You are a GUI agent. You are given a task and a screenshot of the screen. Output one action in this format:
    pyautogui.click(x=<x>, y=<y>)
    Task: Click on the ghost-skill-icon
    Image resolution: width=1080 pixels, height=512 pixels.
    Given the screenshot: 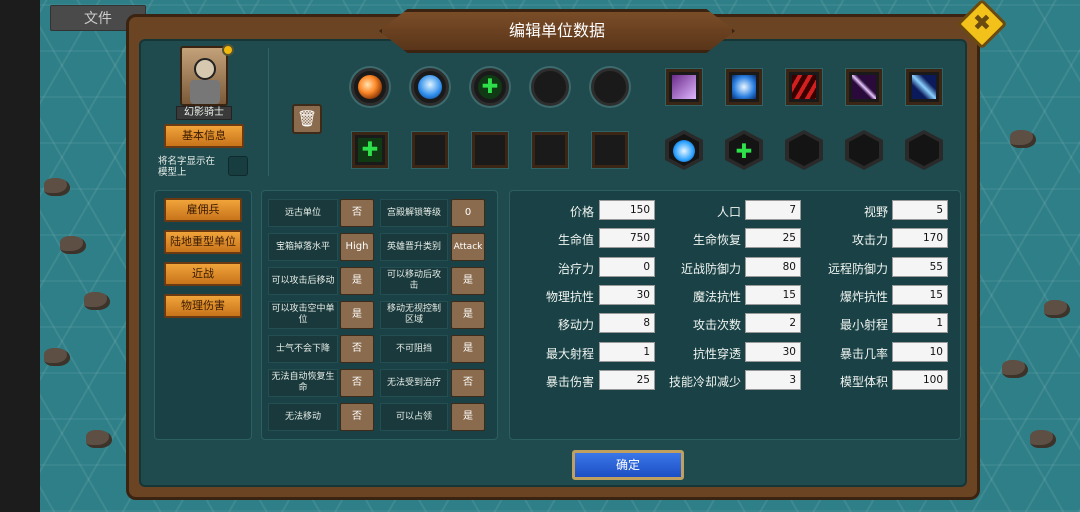 What is the action you would take?
    pyautogui.click(x=684, y=87)
    